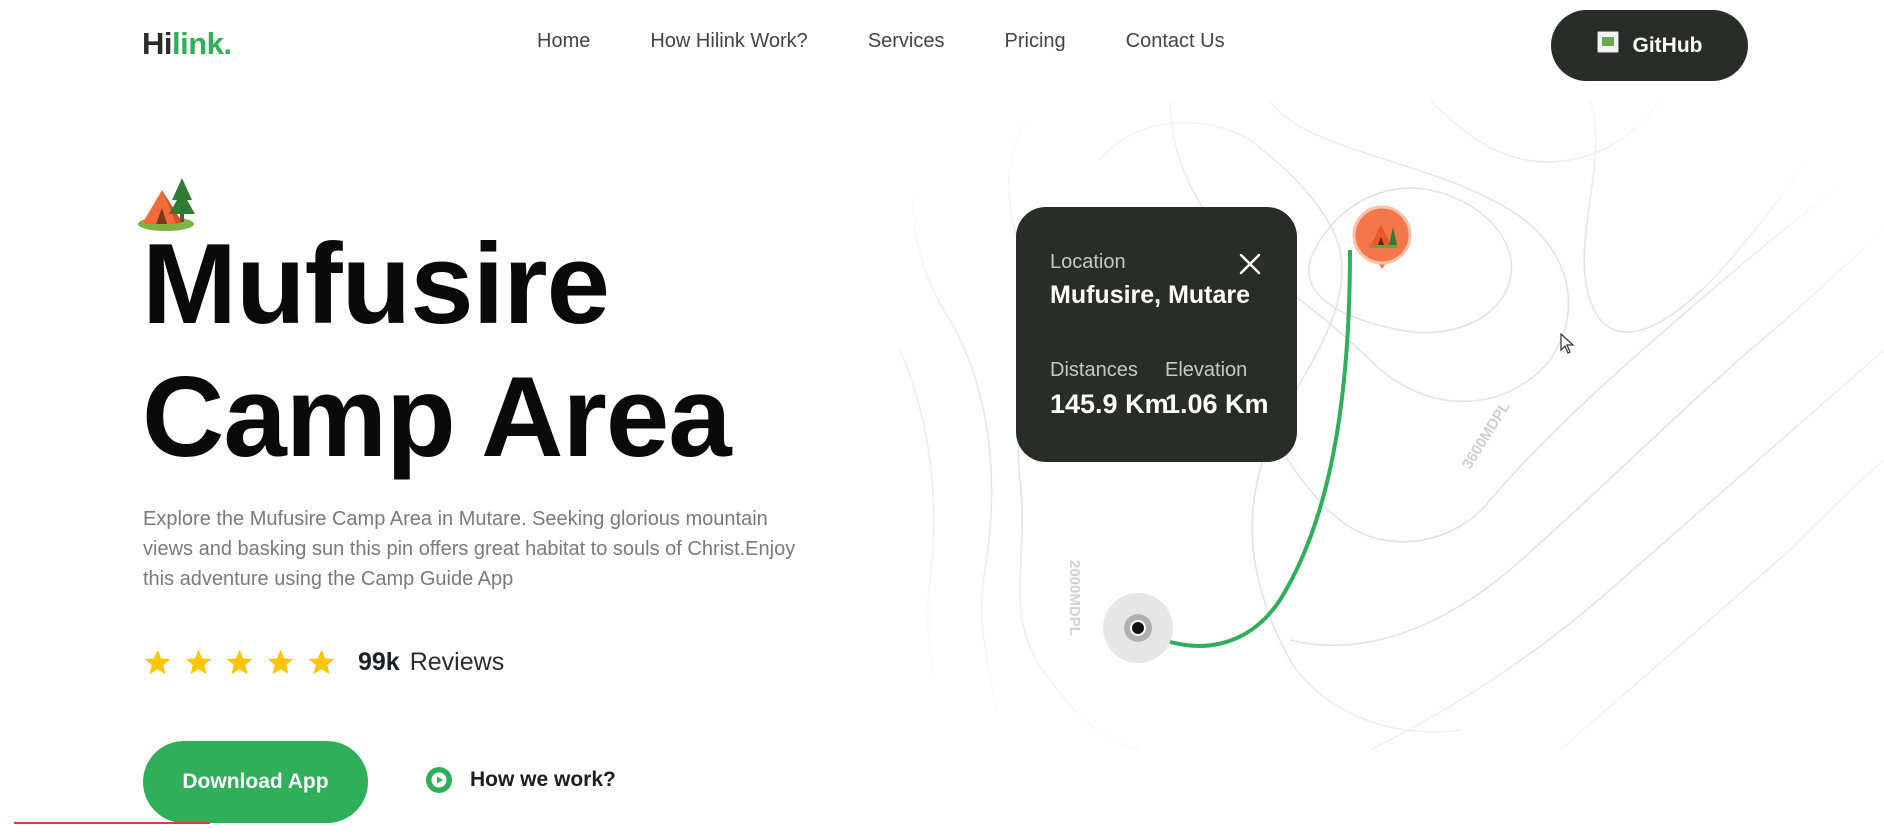 The height and width of the screenshot is (836, 1884). Describe the element at coordinates (543, 779) in the screenshot. I see `how-we-work-label: How we work?` at that location.